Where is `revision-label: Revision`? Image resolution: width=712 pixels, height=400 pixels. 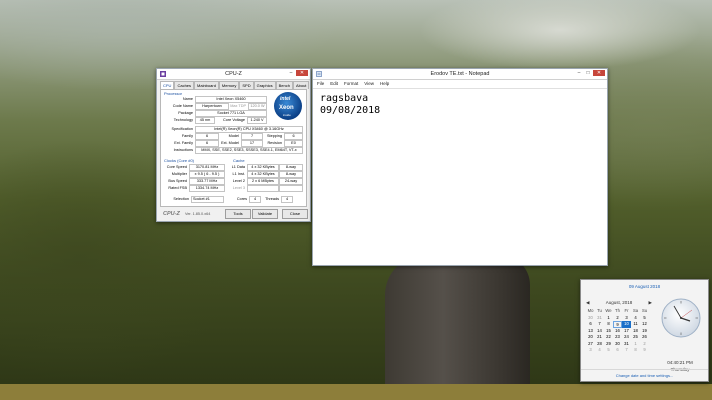
revision-label: Revision is located at coordinates (274, 143).